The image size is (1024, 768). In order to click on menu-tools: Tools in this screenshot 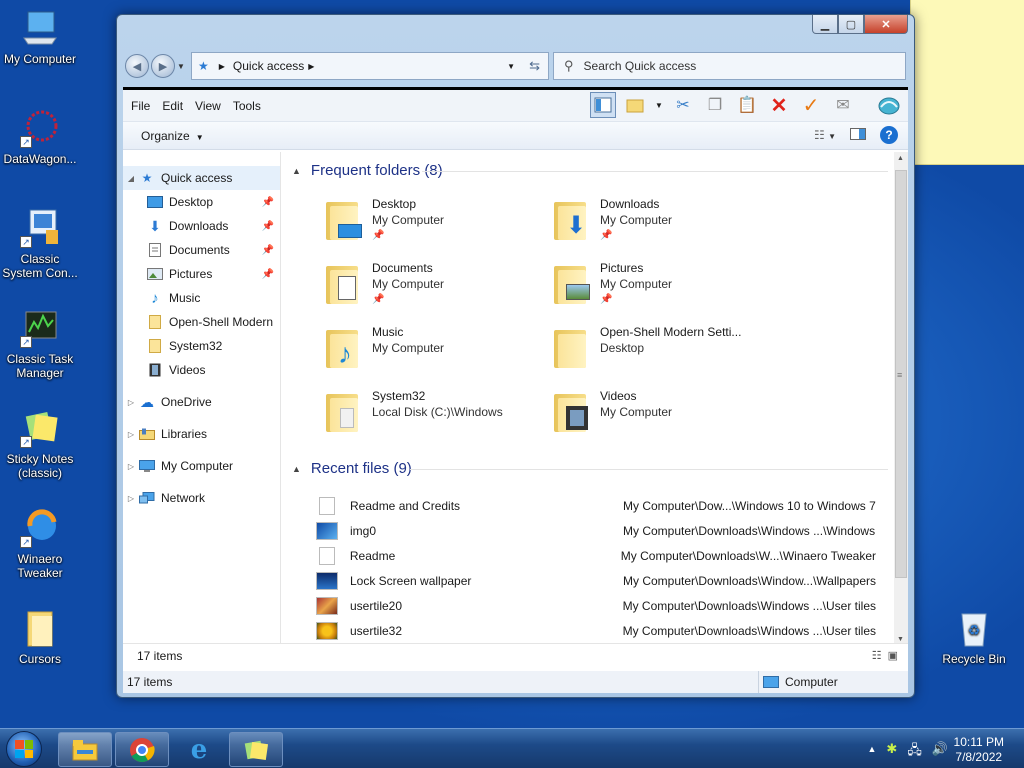, I will do `click(247, 106)`.